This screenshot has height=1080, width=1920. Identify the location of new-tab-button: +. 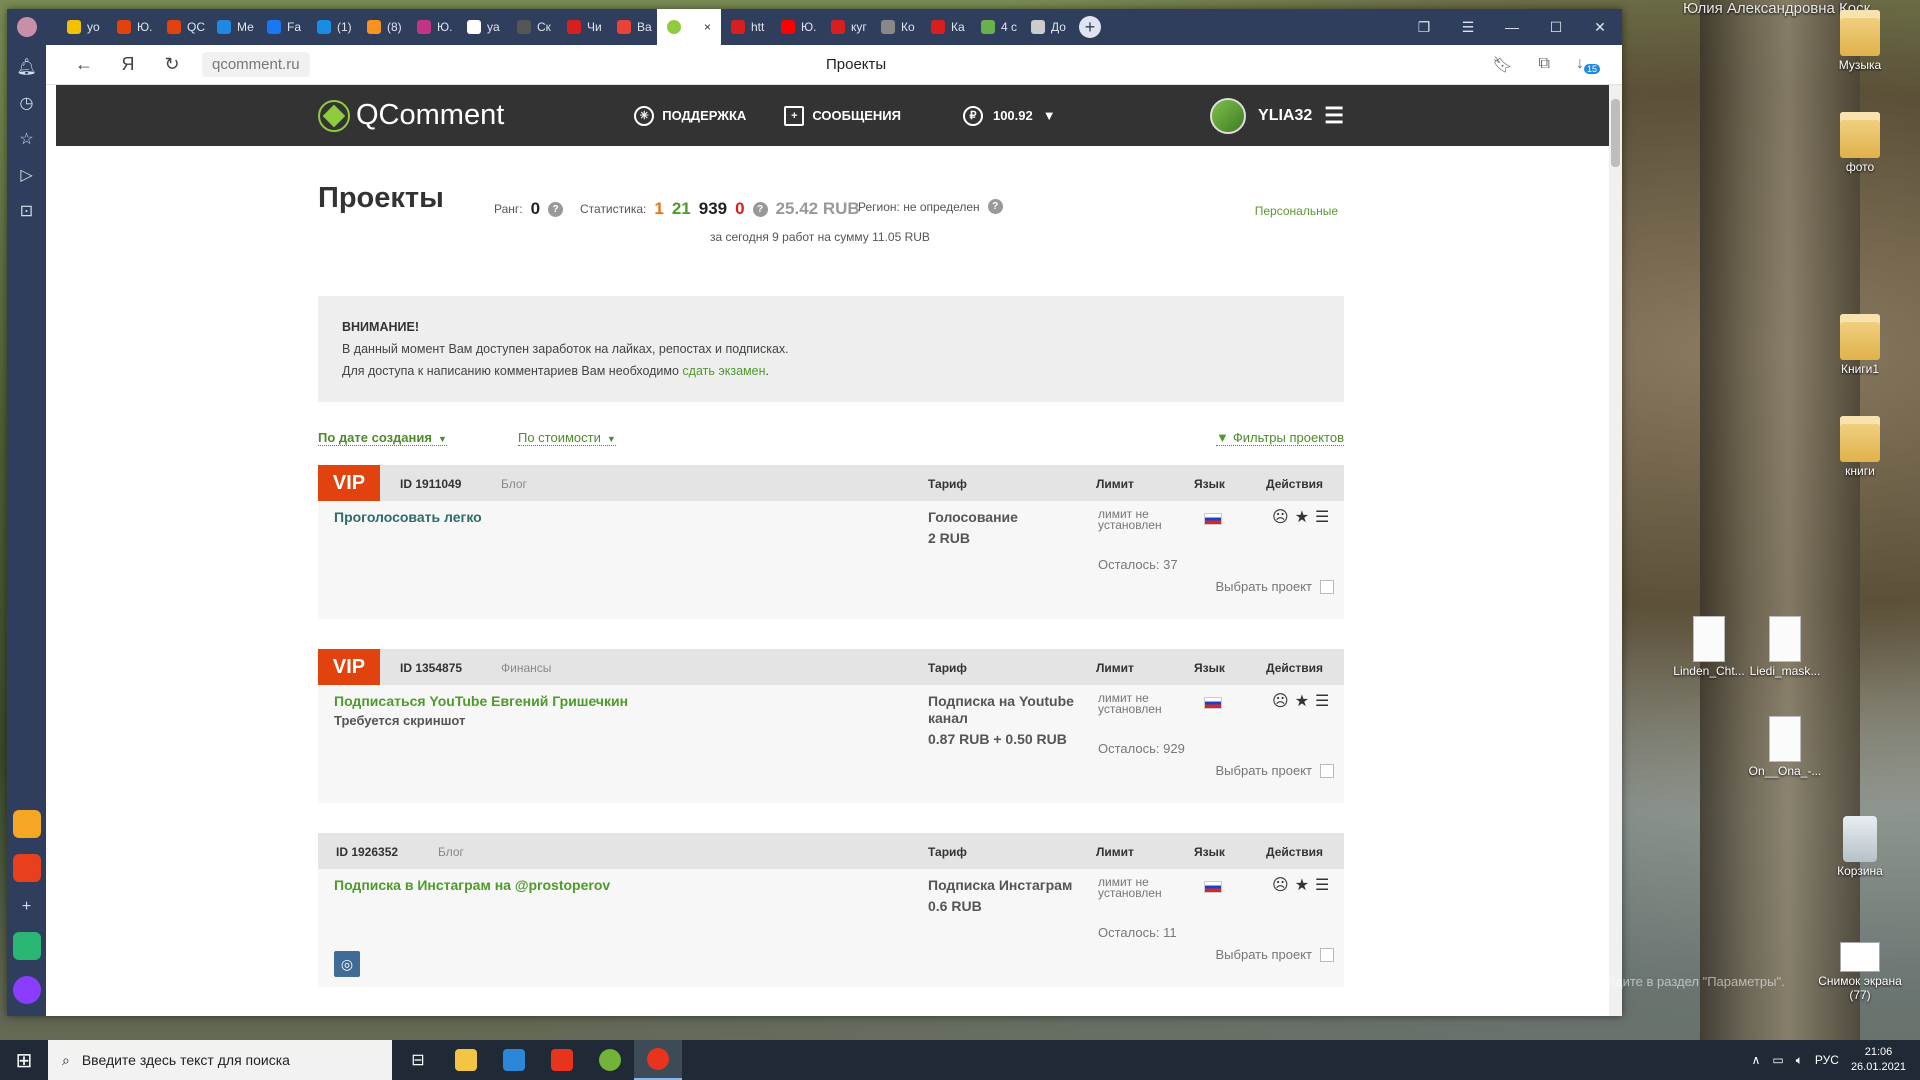
(1090, 27).